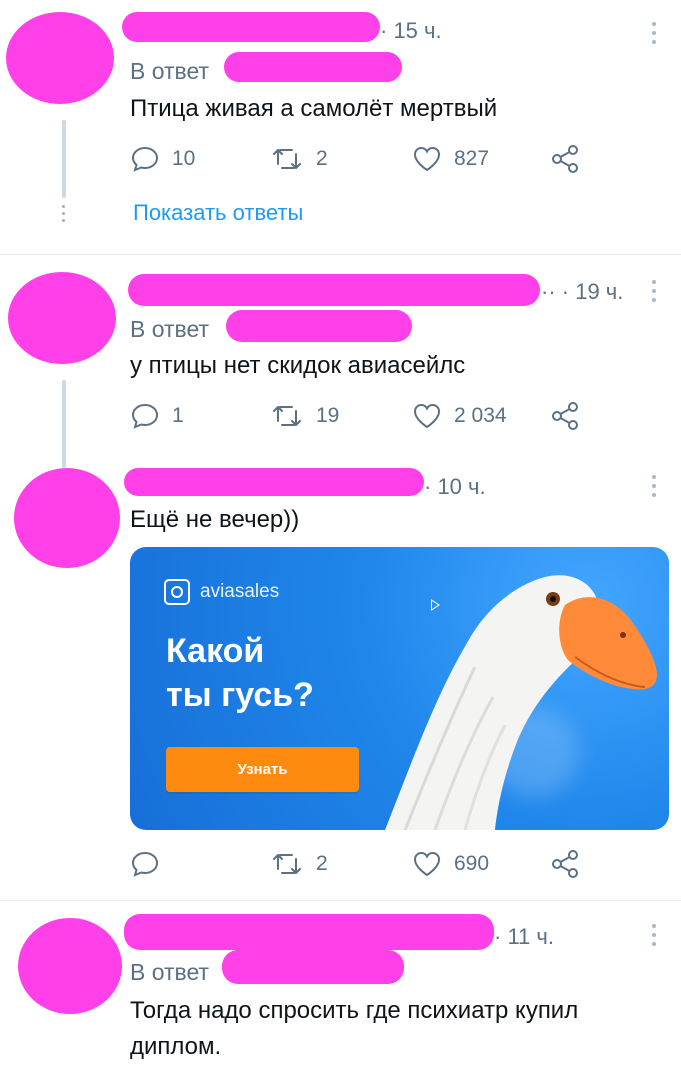 This screenshot has width=681, height=1080. Describe the element at coordinates (472, 158) in the screenshot. I see `like-count: 827` at that location.